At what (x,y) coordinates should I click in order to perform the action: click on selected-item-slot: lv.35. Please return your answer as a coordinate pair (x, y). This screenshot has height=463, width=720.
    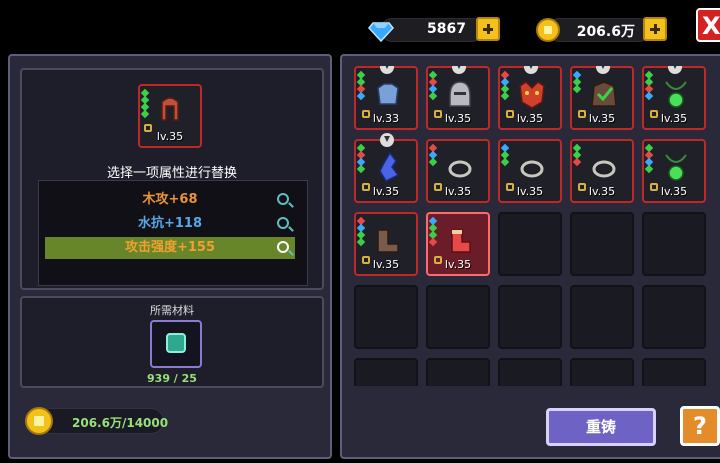
    Looking at the image, I should click on (170, 116).